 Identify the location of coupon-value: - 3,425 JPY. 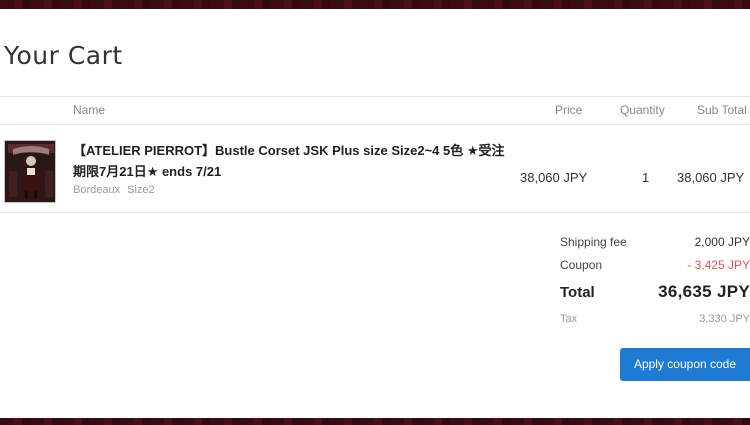
(718, 265).